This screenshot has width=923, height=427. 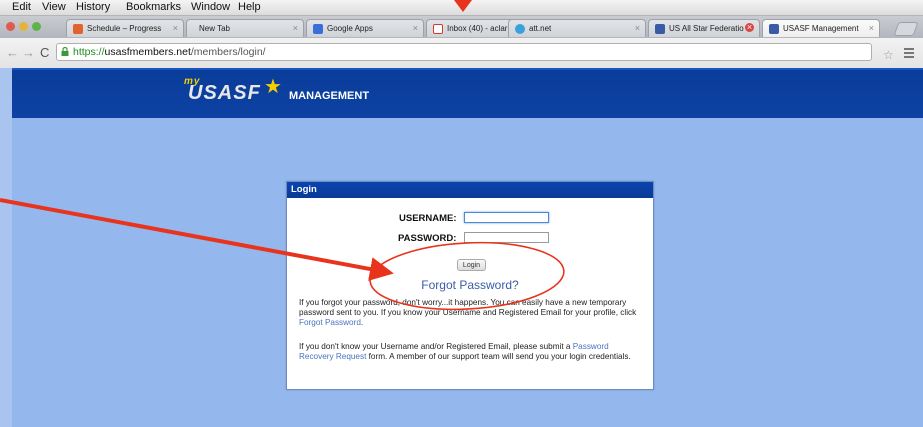 What do you see at coordinates (888, 55) in the screenshot?
I see `bookmark-star-icon: ☆` at bounding box center [888, 55].